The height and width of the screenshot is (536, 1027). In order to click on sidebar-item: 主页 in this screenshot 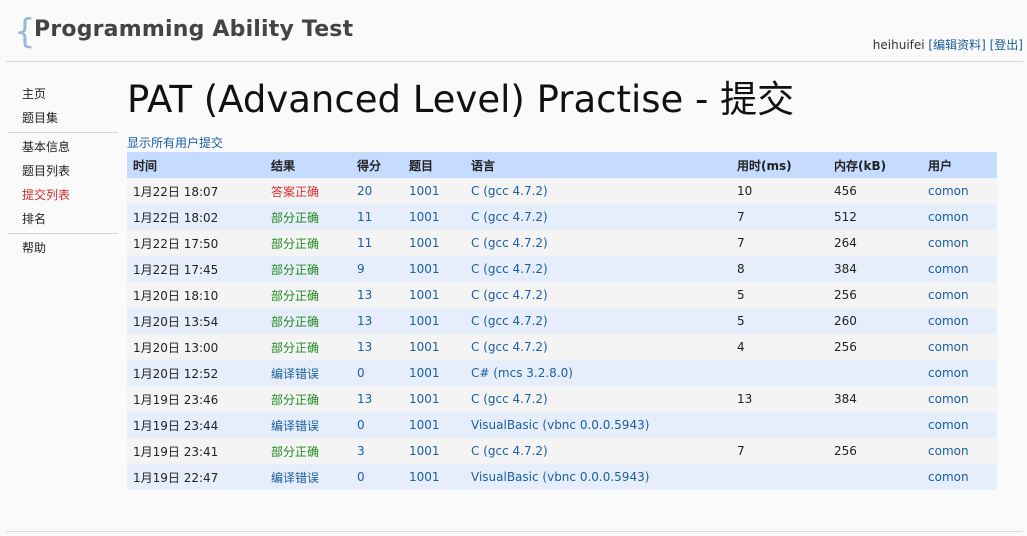, I will do `click(63, 94)`.